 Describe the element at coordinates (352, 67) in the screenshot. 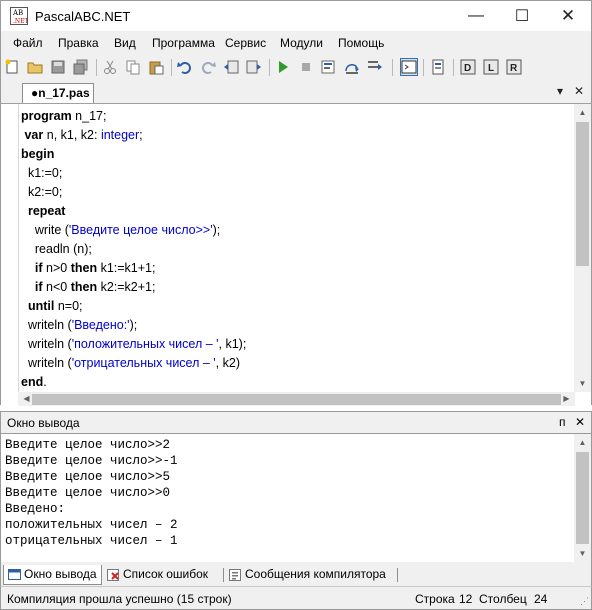

I see `debug-step-over-icon` at that location.